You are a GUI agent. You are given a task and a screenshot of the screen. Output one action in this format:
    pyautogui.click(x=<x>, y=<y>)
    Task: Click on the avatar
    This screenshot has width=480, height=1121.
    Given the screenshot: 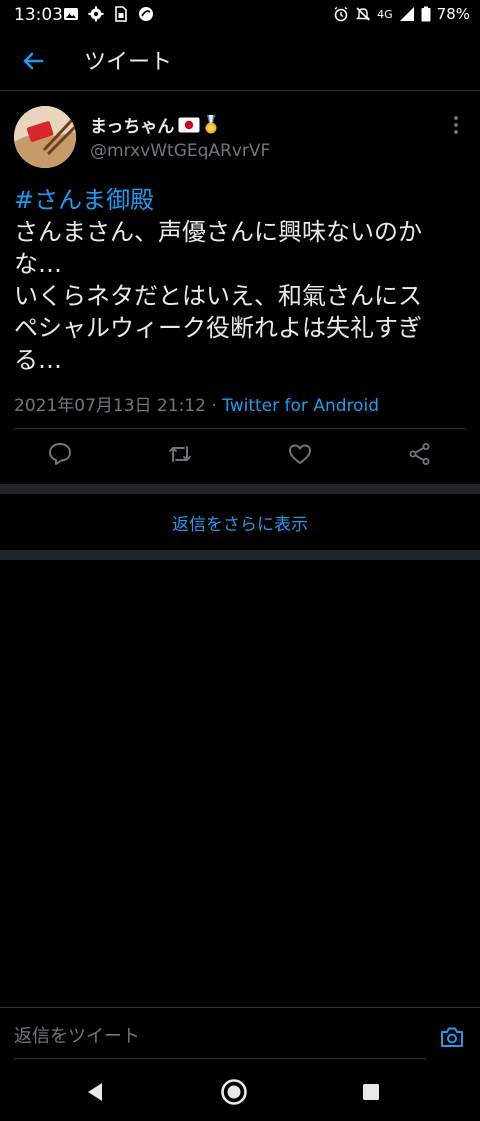 What is the action you would take?
    pyautogui.click(x=45, y=137)
    